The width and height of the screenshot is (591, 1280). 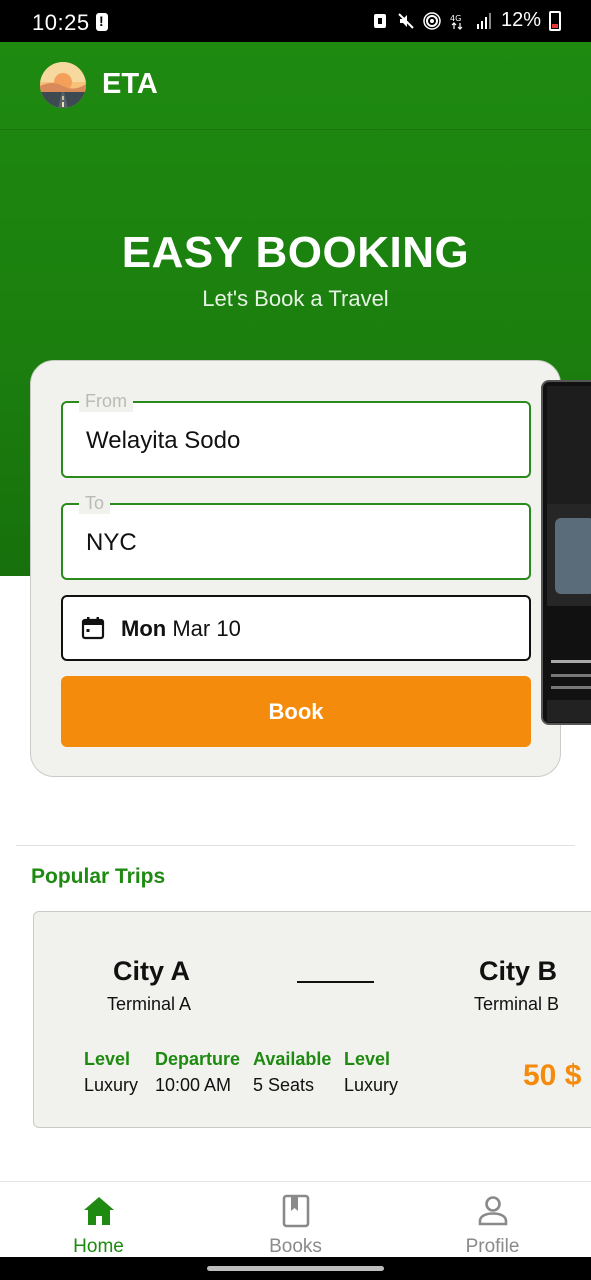 I want to click on person-icon, so click(x=493, y=1211).